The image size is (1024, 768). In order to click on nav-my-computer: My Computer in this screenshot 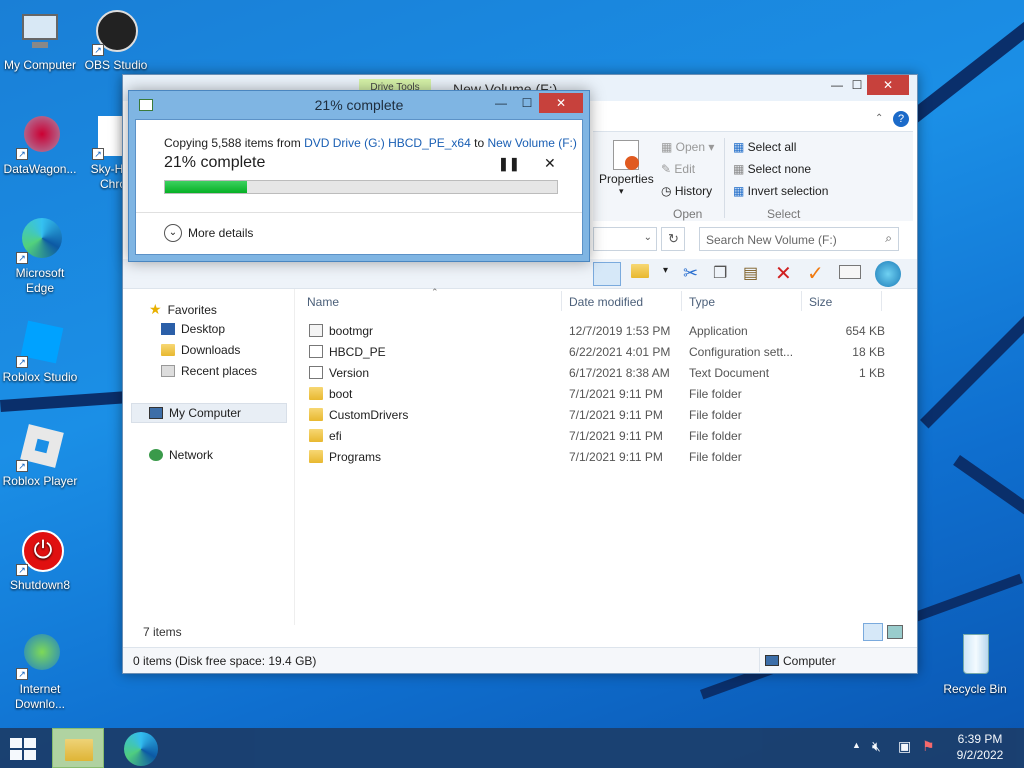, I will do `click(195, 413)`.